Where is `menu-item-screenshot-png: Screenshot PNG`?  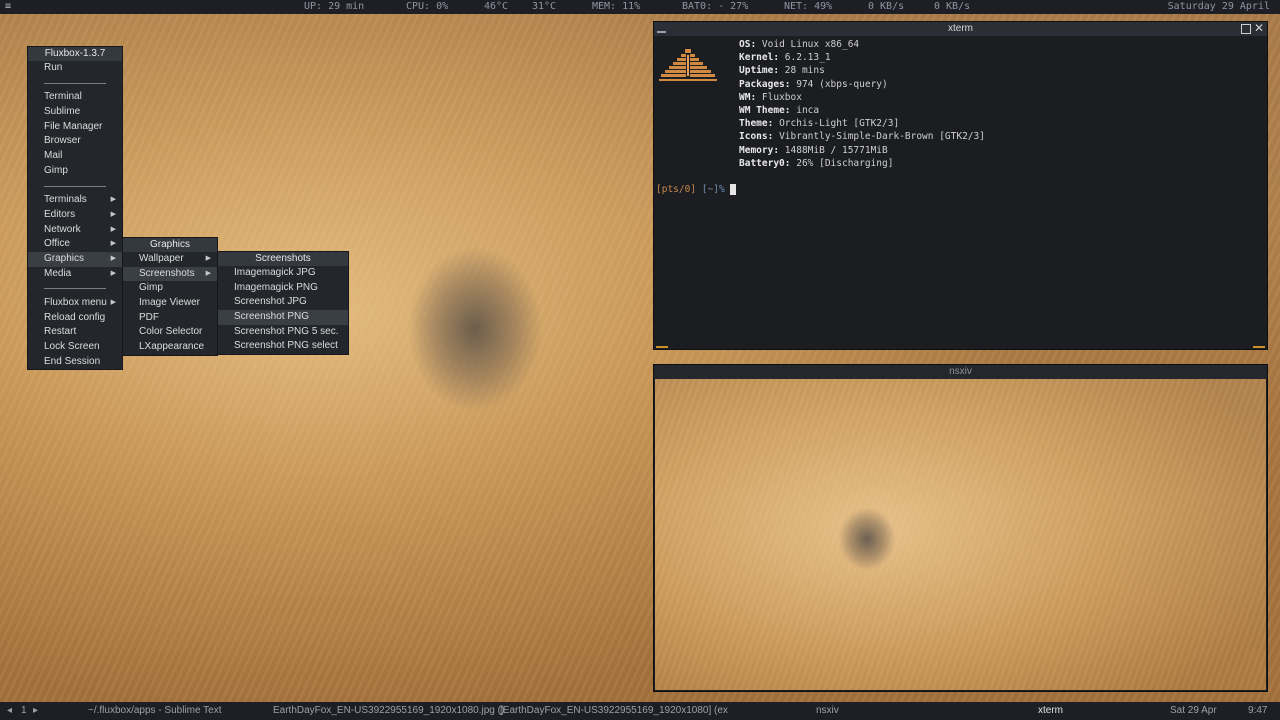
menu-item-screenshot-png: Screenshot PNG is located at coordinates (283, 317).